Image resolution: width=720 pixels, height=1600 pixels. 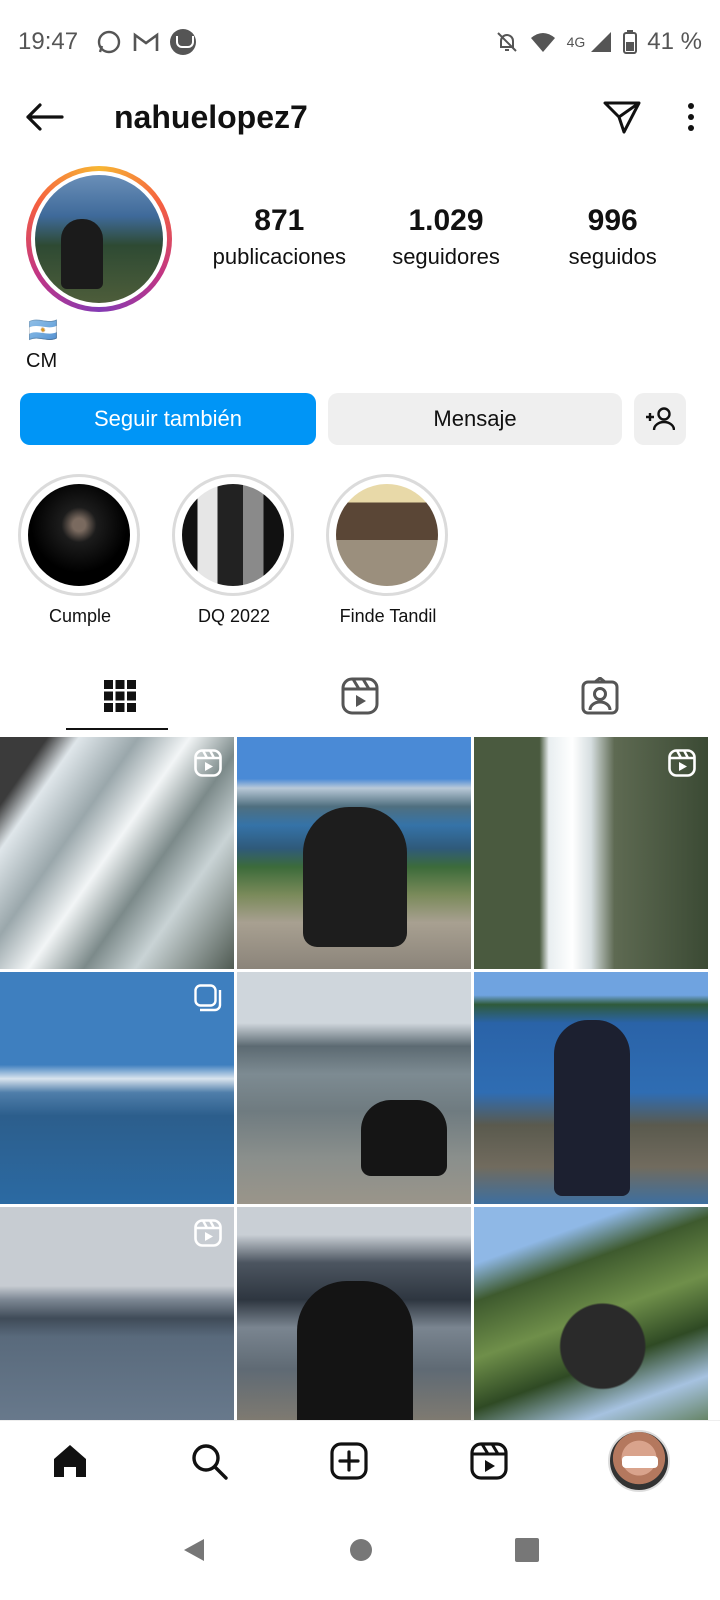 I want to click on tab-tagged, so click(x=600, y=696).